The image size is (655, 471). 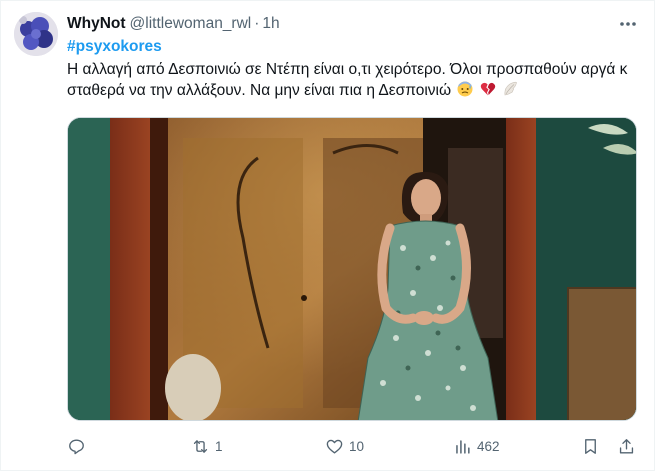 I want to click on retweet-icon, so click(x=200, y=446).